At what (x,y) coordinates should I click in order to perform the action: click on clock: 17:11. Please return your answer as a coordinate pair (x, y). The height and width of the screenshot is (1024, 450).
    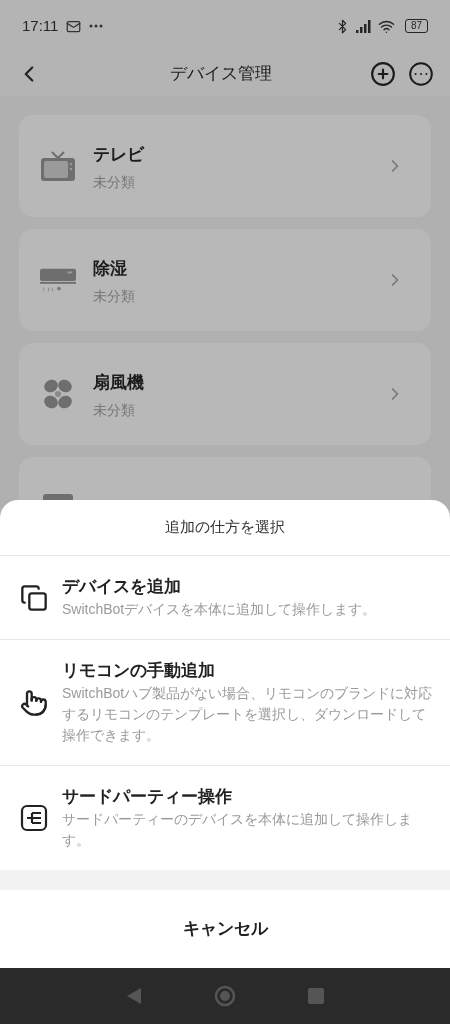
    Looking at the image, I should click on (40, 25).